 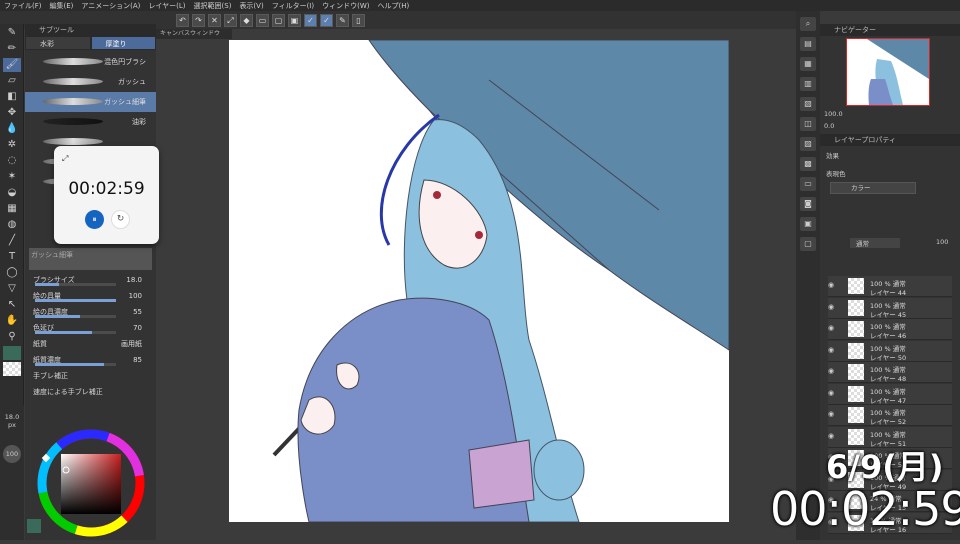 What do you see at coordinates (890, 329) in the screenshot?
I see `layer-row: ◉ 100 % 通常 レイヤー 46` at bounding box center [890, 329].